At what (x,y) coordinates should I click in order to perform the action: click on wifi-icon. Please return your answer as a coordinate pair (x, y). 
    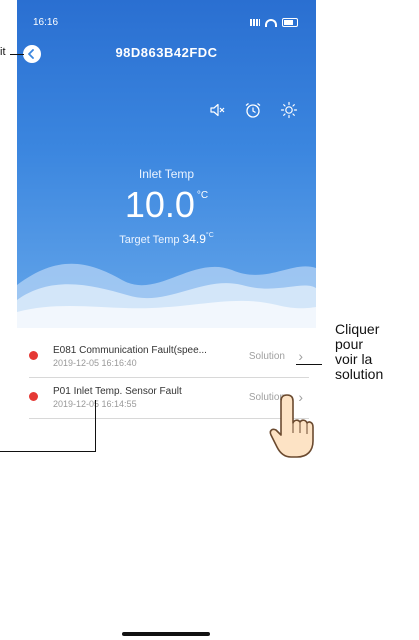
    Looking at the image, I should click on (271, 22).